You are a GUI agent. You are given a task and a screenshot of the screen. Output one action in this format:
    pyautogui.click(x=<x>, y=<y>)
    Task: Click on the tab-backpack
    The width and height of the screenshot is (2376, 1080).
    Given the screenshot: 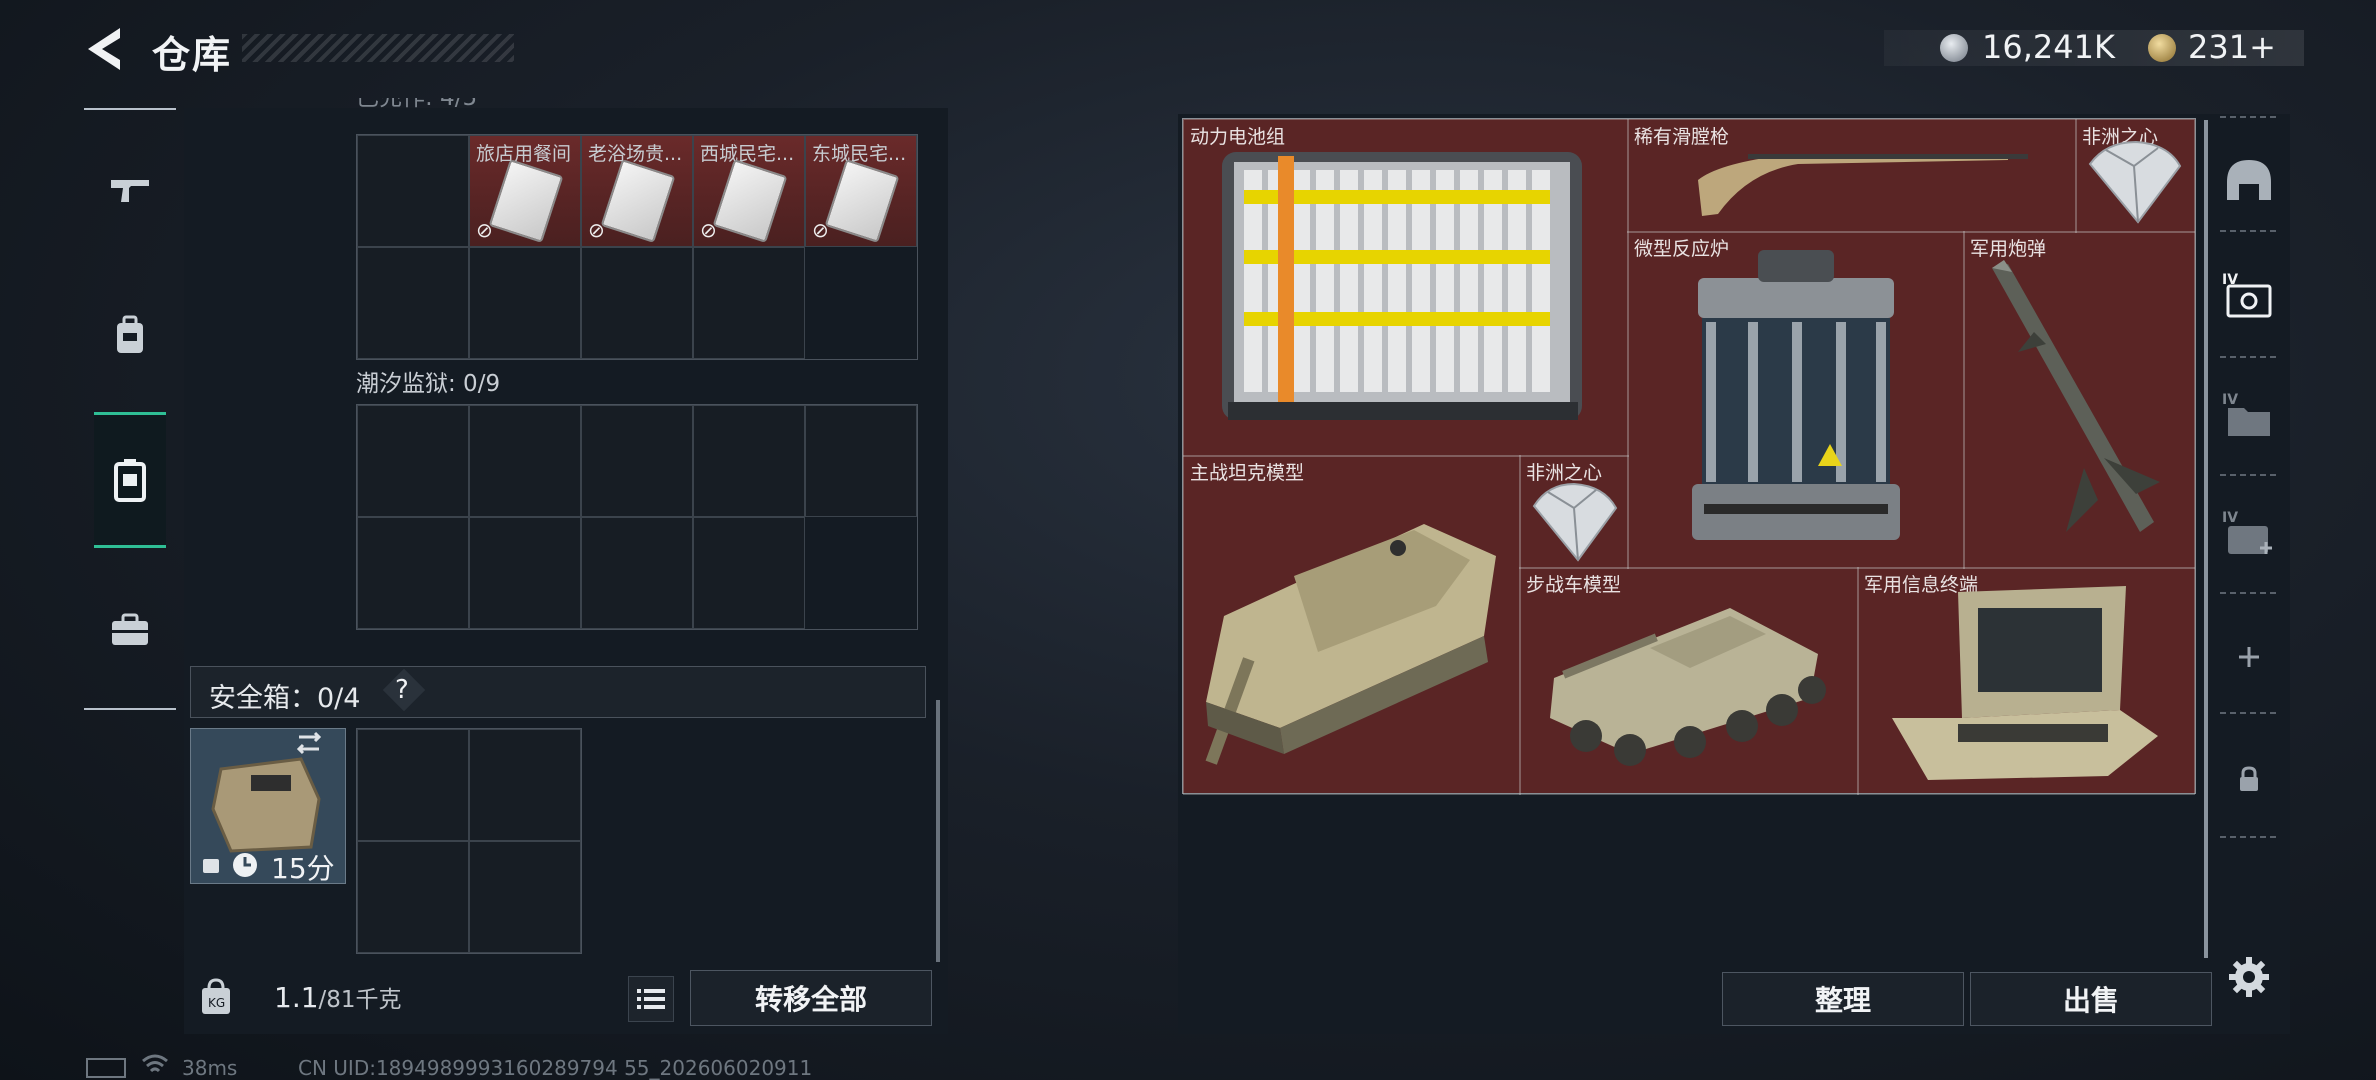 What is the action you would take?
    pyautogui.click(x=130, y=335)
    